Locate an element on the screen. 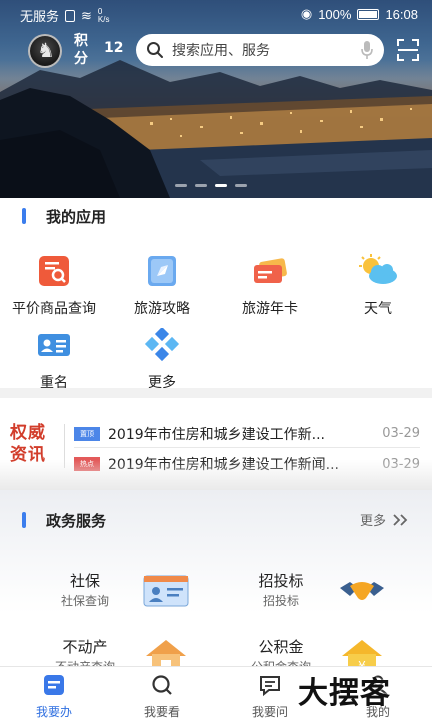 This screenshot has width=432, height=720. my-apps-title: 我的应用 is located at coordinates (76, 217).